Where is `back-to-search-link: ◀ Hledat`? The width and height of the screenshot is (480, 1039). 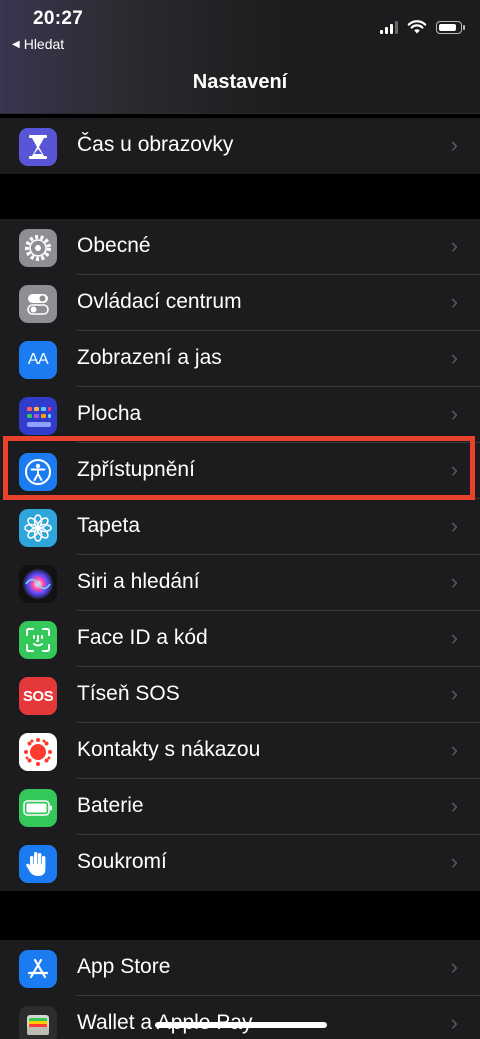
back-to-search-link: ◀ Hledat is located at coordinates (38, 44).